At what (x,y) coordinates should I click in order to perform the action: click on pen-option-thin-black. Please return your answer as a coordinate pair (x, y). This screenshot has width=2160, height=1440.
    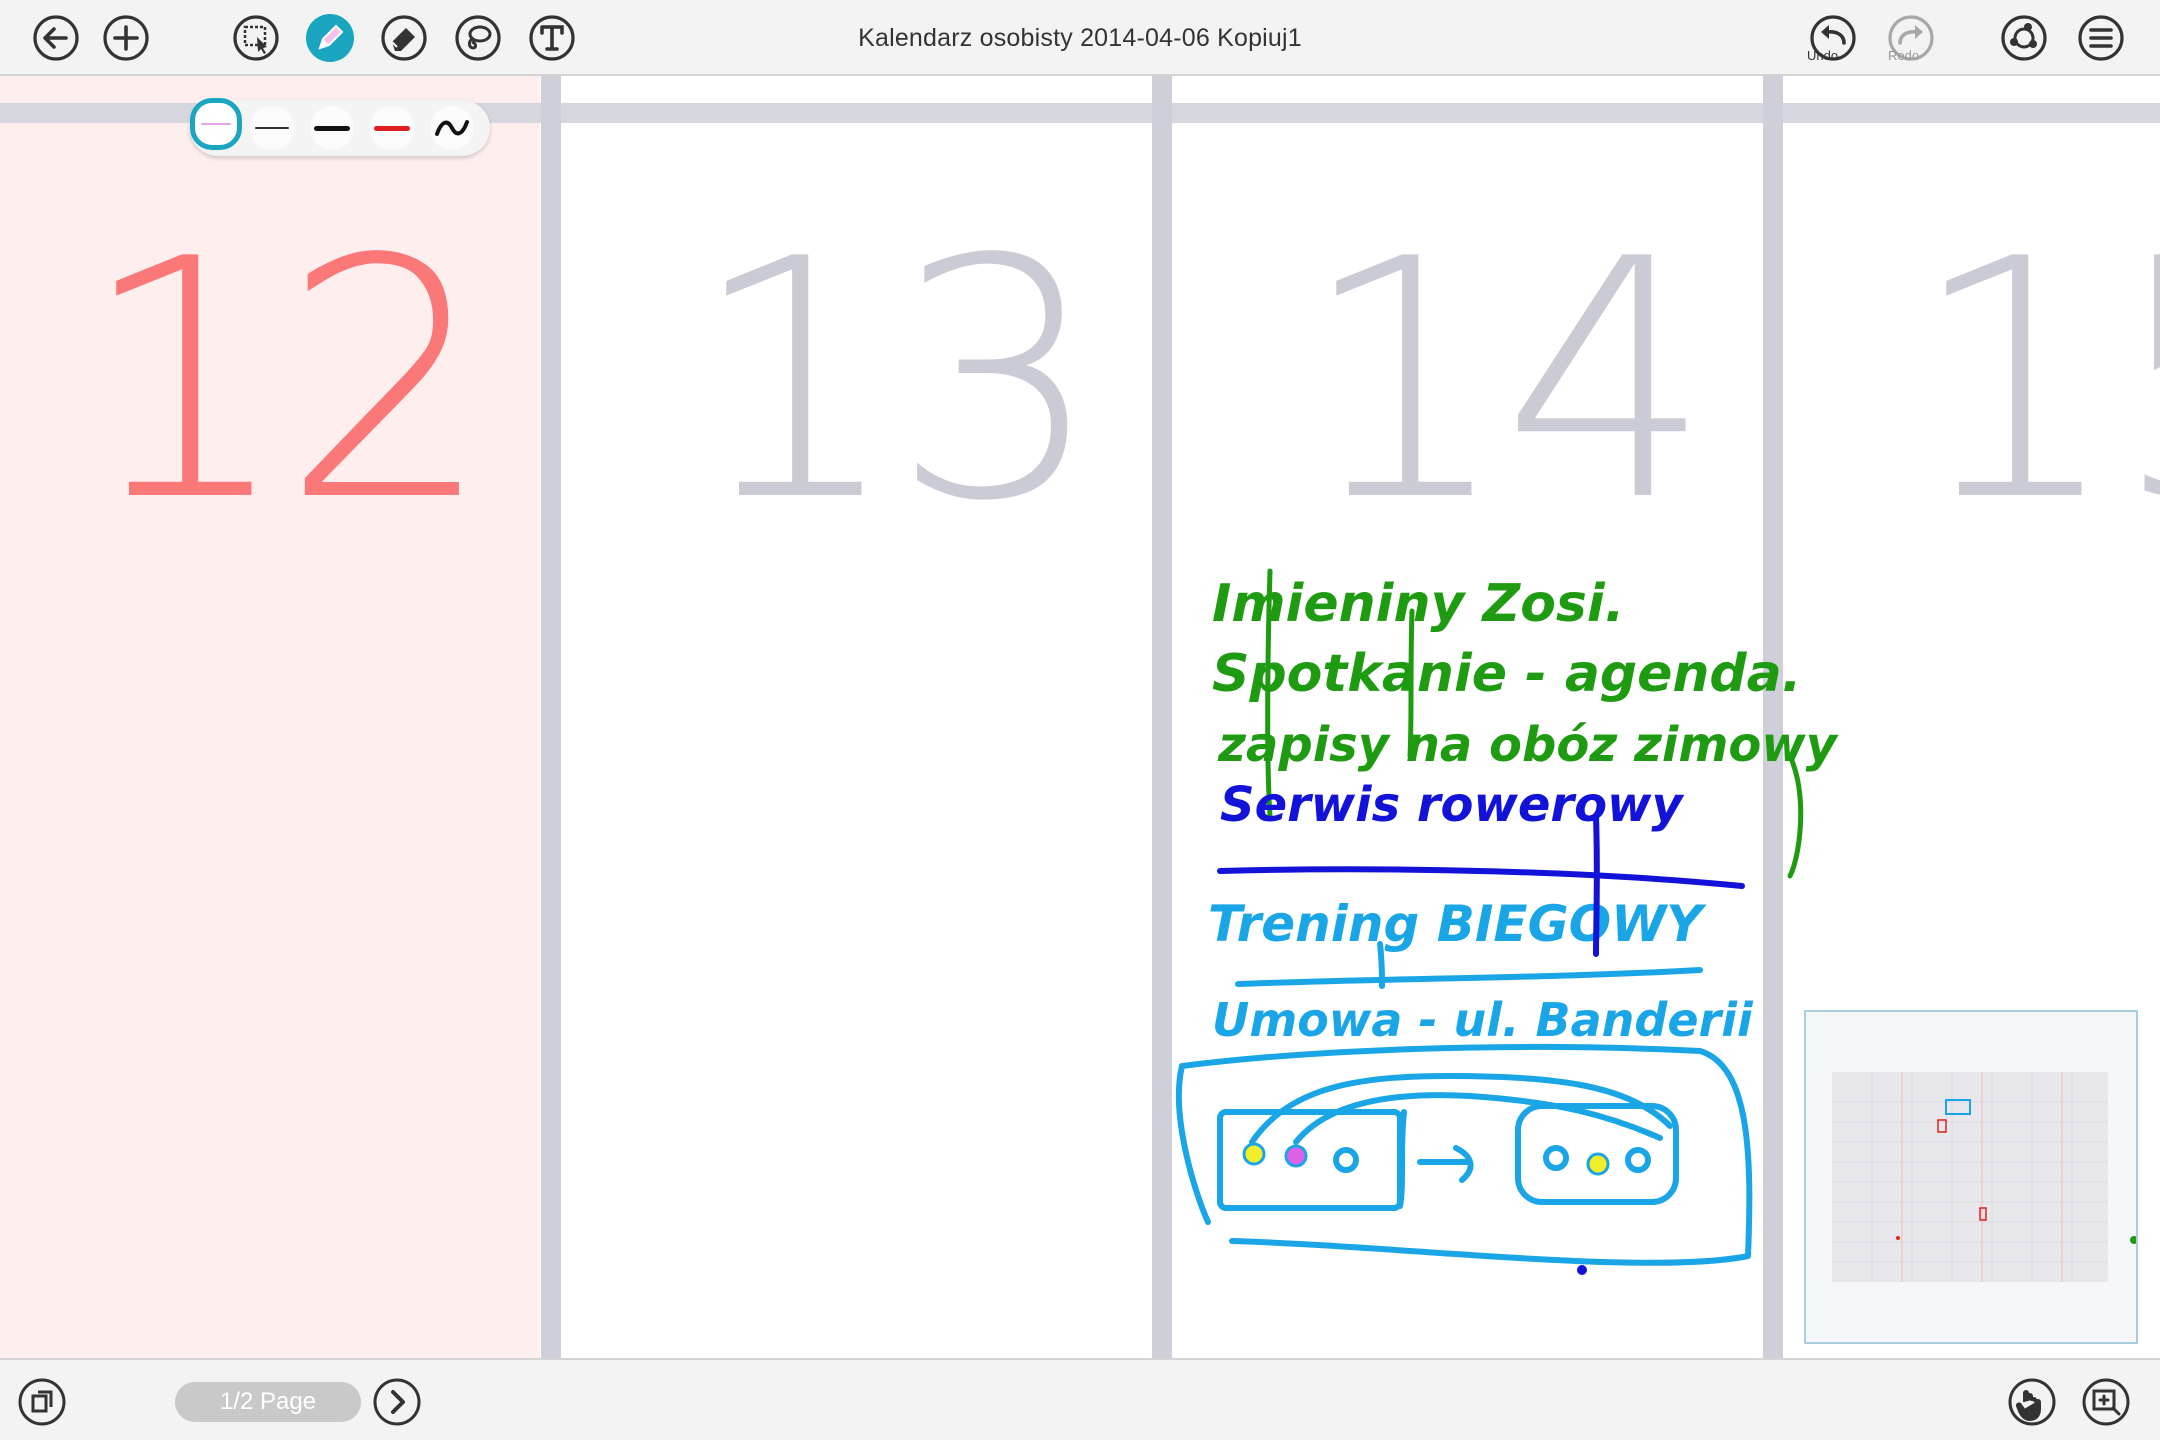
    Looking at the image, I should click on (272, 128).